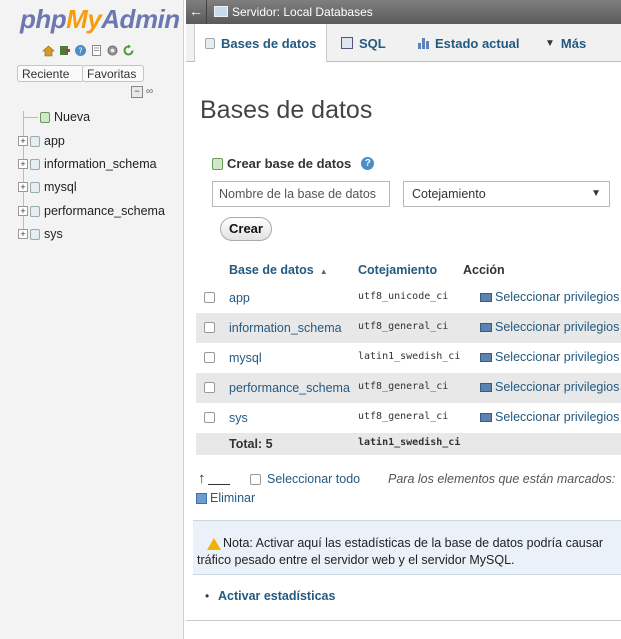 This screenshot has width=621, height=639. I want to click on create-button: Crear, so click(246, 229).